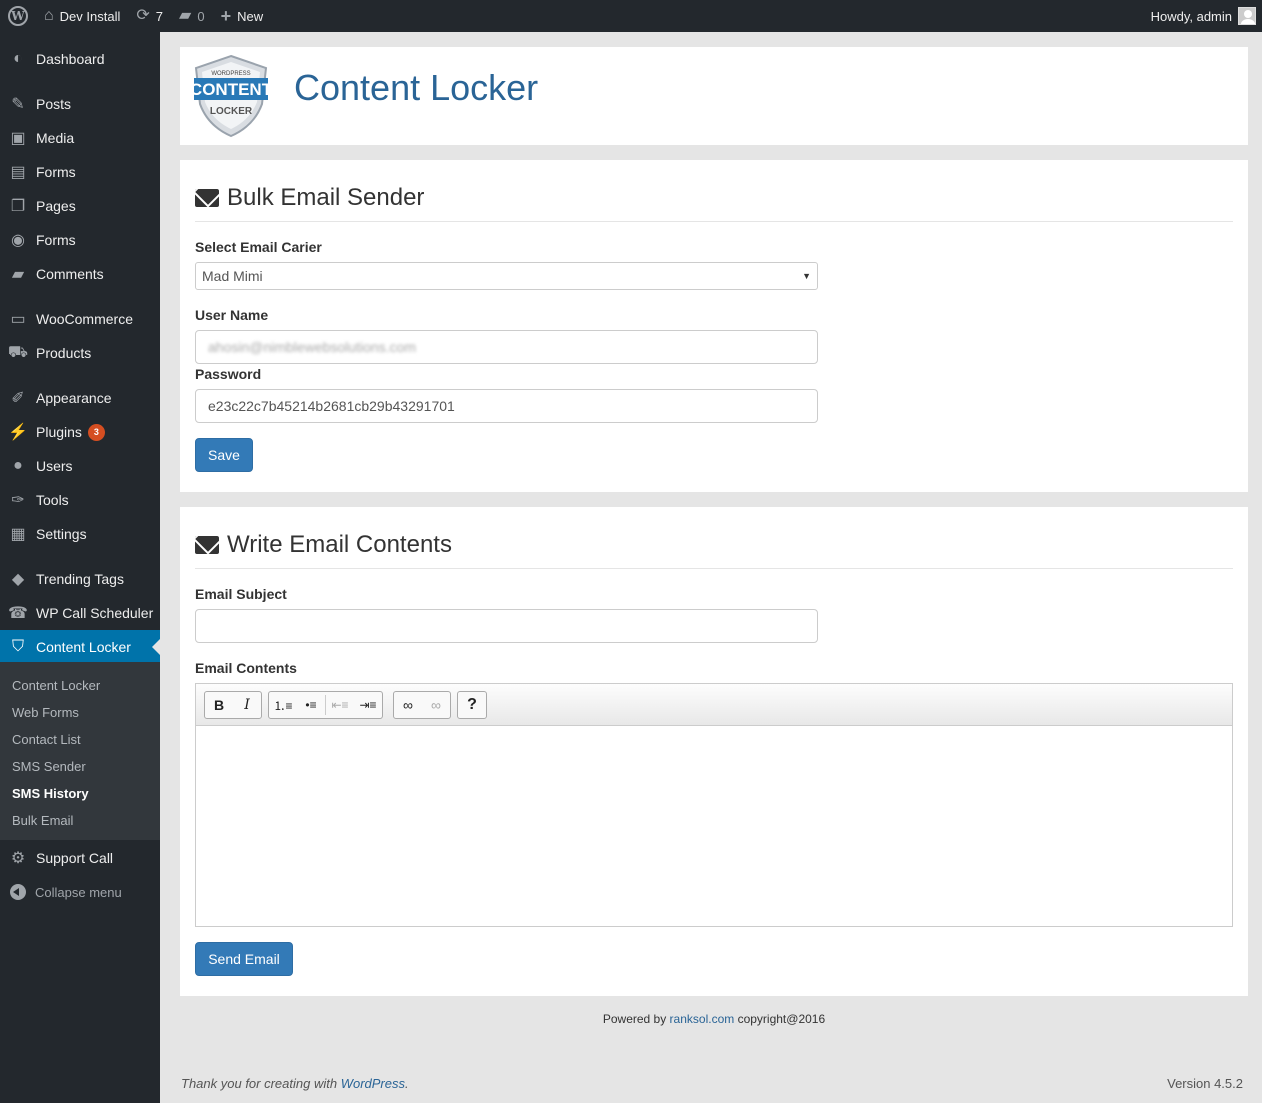 The image size is (1262, 1103). I want to click on forms-icon: ▤, so click(18, 172).